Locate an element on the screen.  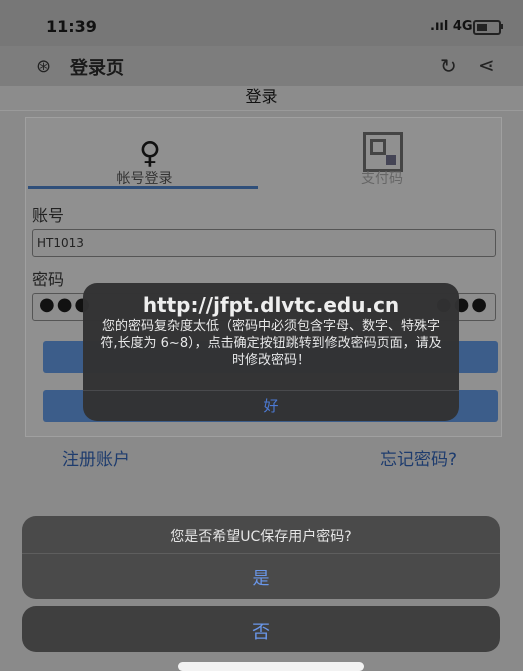
sheet-divider is located at coordinates (261, 553).